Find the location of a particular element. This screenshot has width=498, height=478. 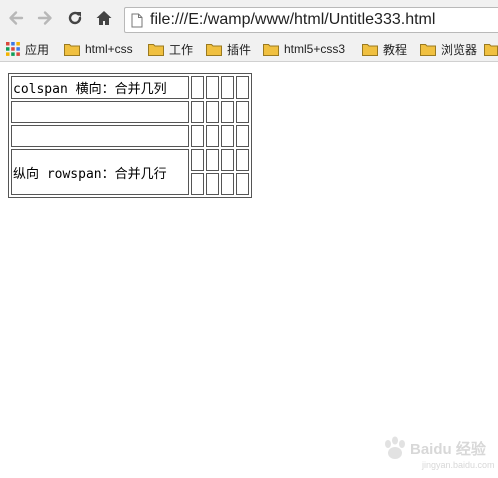

home-button is located at coordinates (104, 18).